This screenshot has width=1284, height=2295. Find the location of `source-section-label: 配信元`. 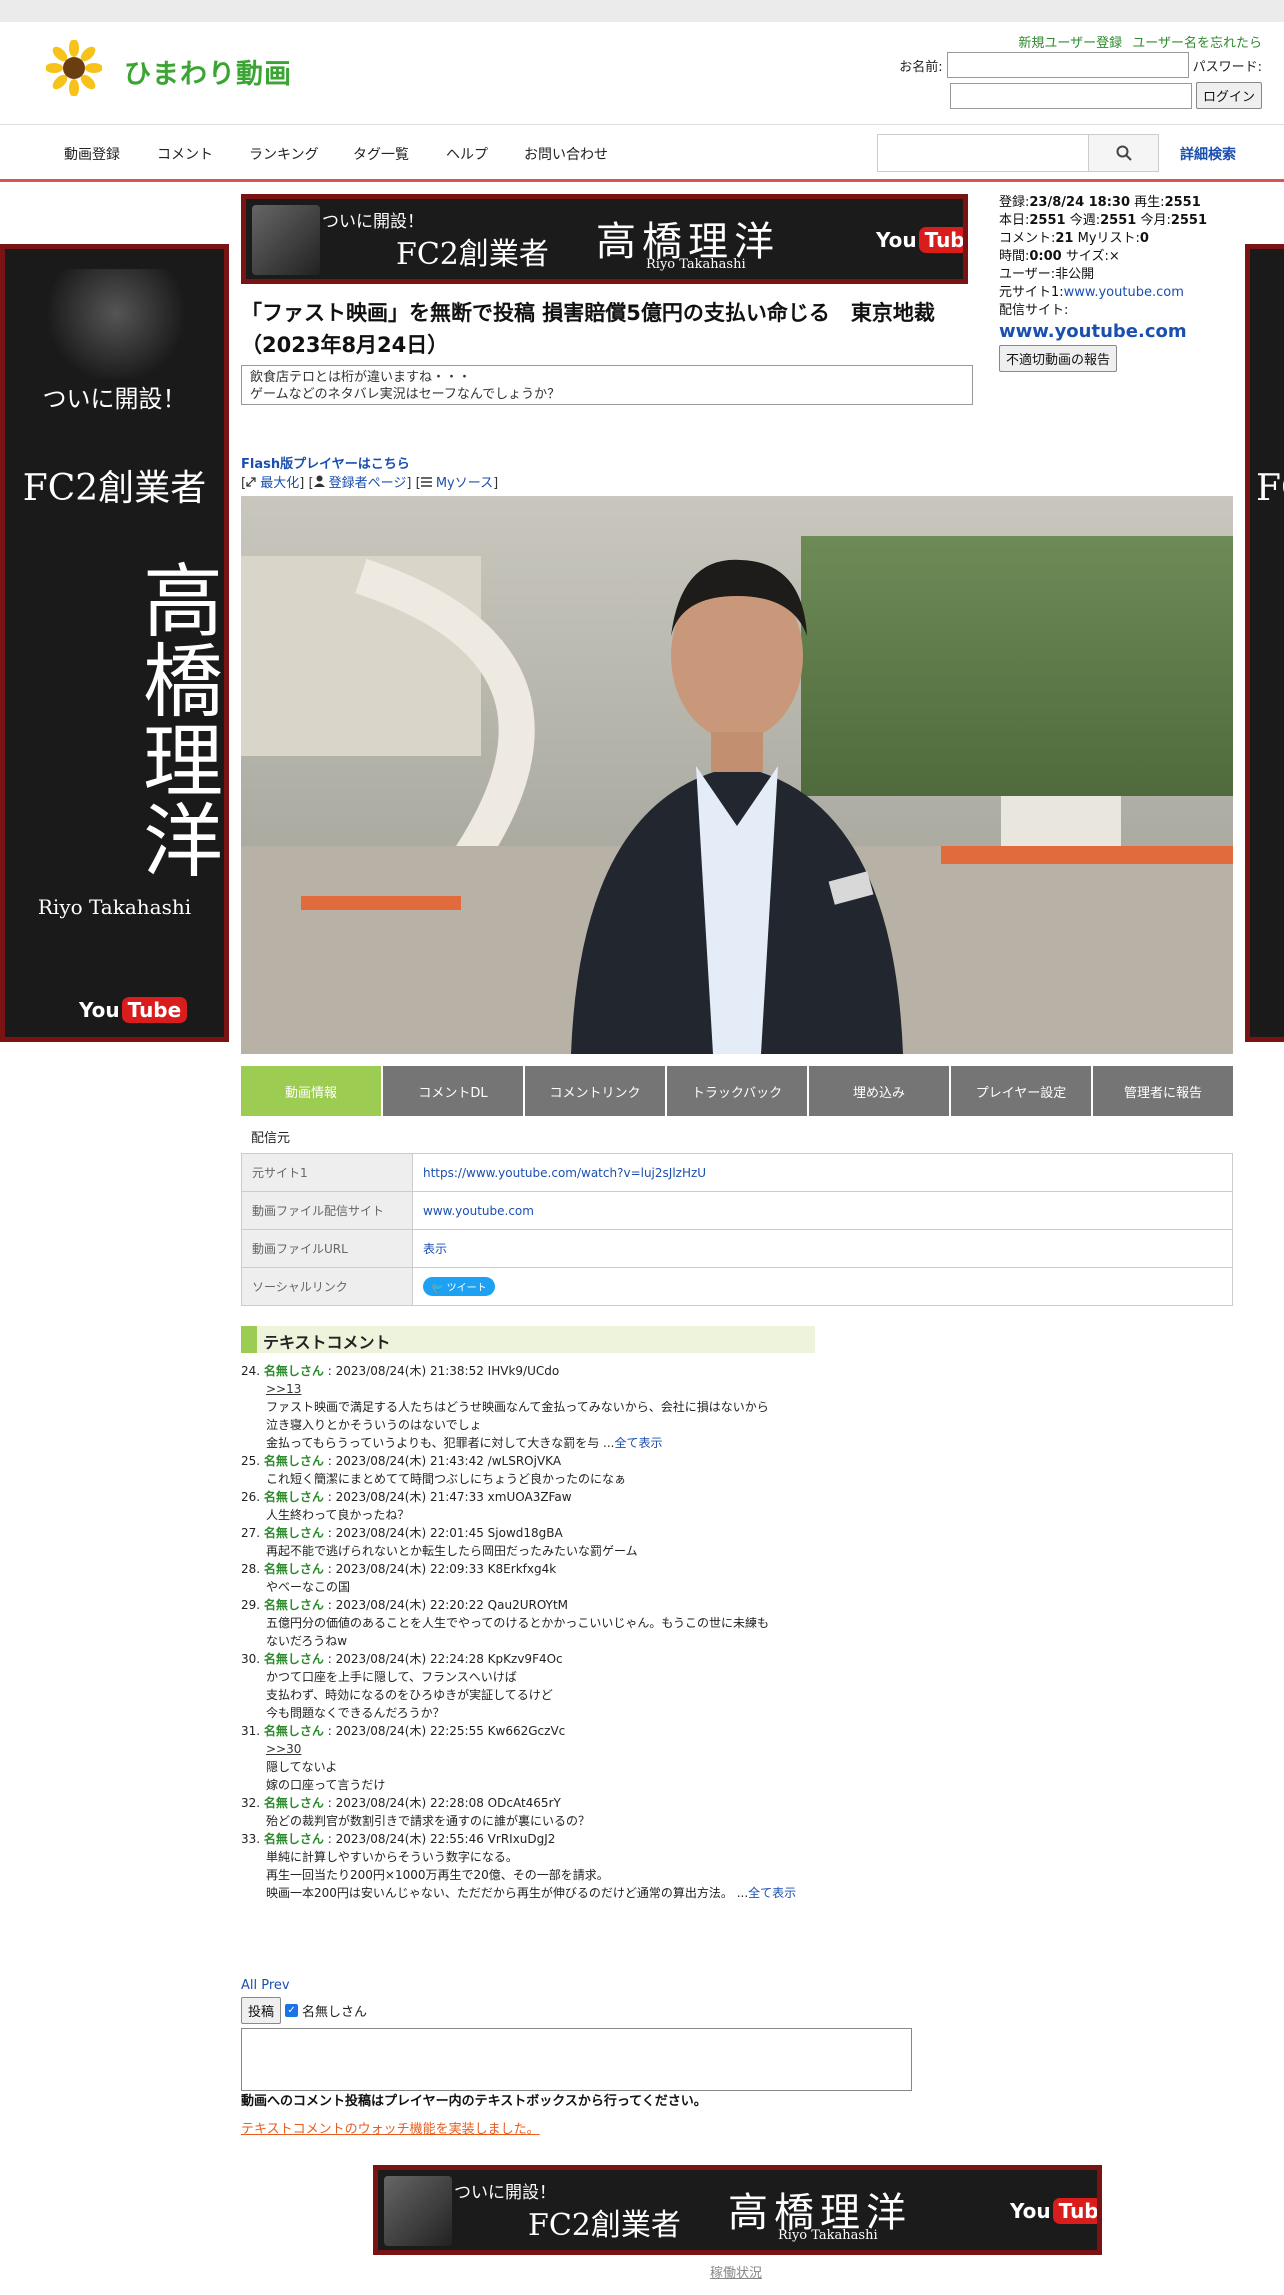

source-section-label: 配信元 is located at coordinates (271, 1138).